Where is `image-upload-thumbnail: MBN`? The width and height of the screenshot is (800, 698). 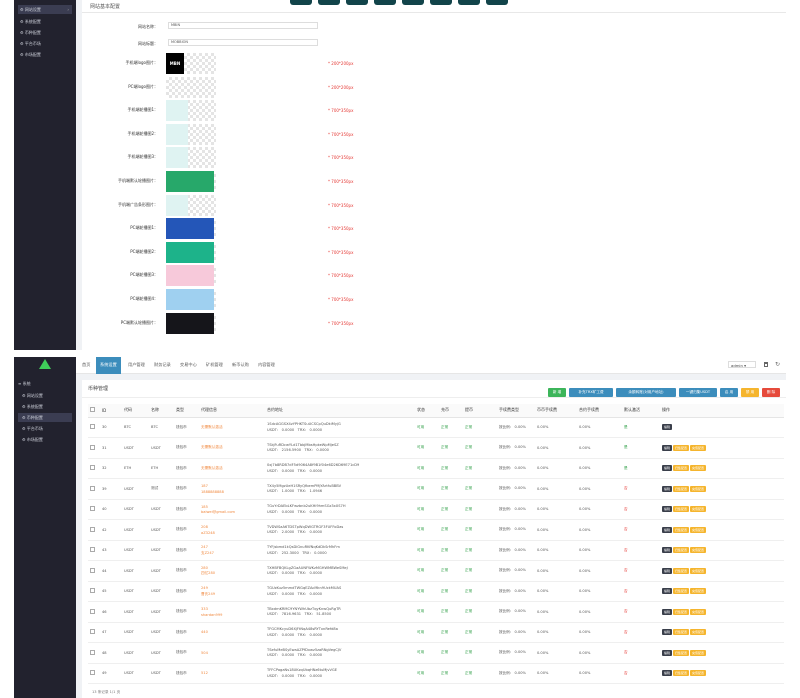 image-upload-thumbnail: MBN is located at coordinates (191, 63).